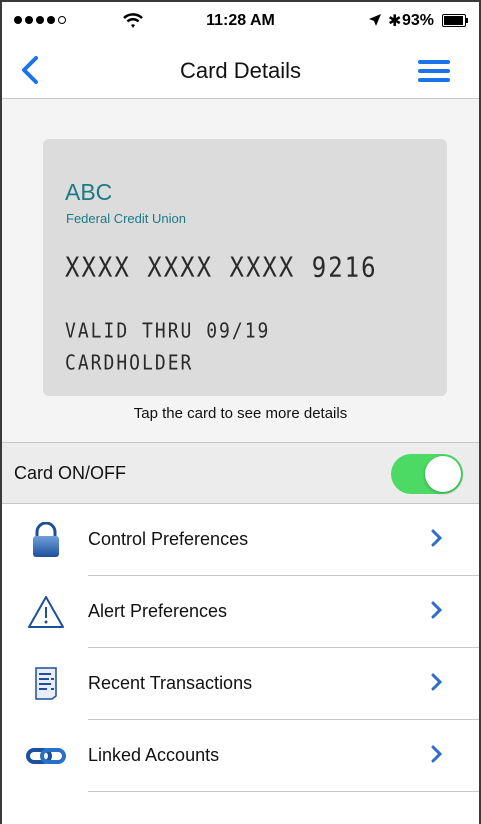 The width and height of the screenshot is (481, 824). Describe the element at coordinates (418, 20) in the screenshot. I see `battery-percent: 93%` at that location.